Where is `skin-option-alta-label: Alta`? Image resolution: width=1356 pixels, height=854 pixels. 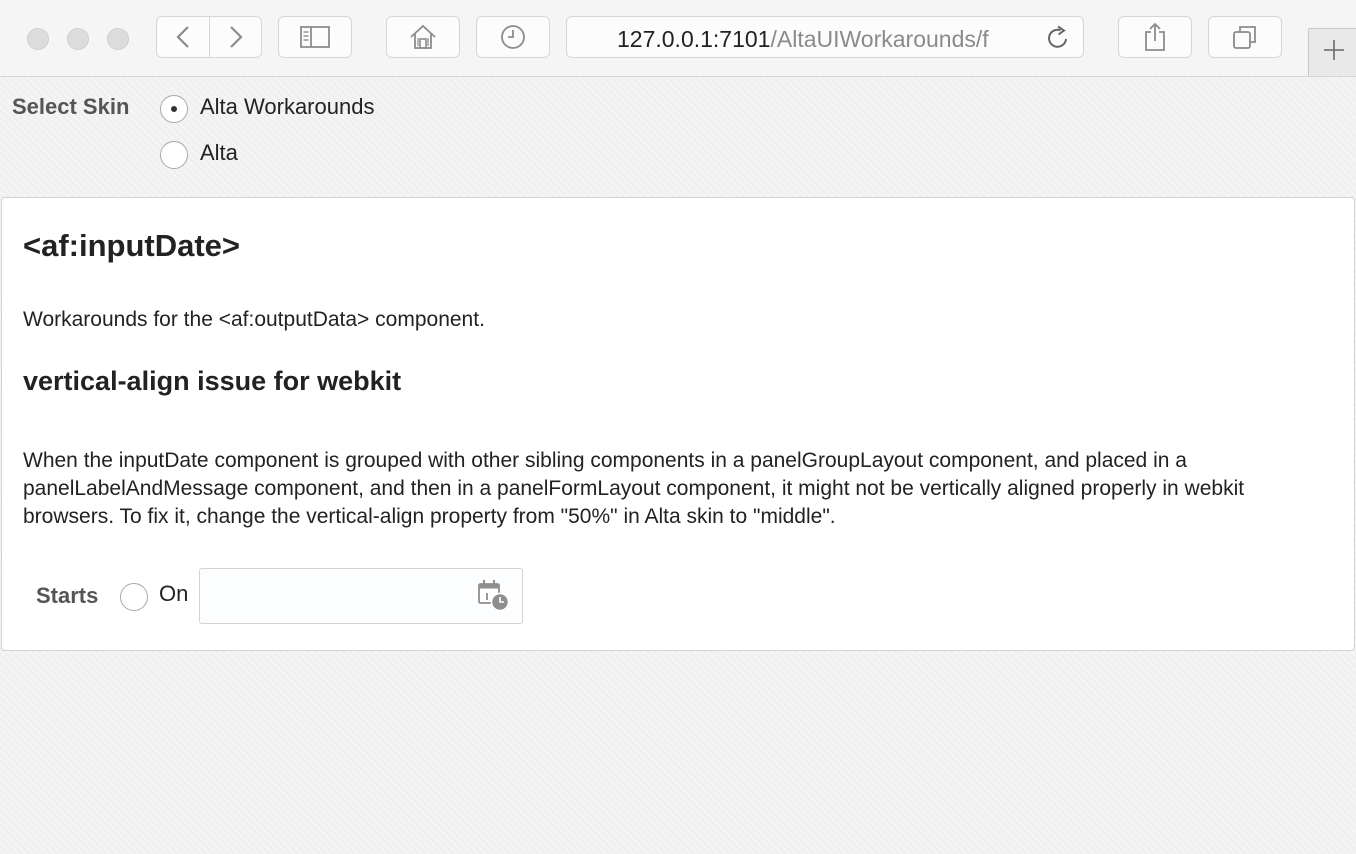
skin-option-alta-label: Alta is located at coordinates (219, 153).